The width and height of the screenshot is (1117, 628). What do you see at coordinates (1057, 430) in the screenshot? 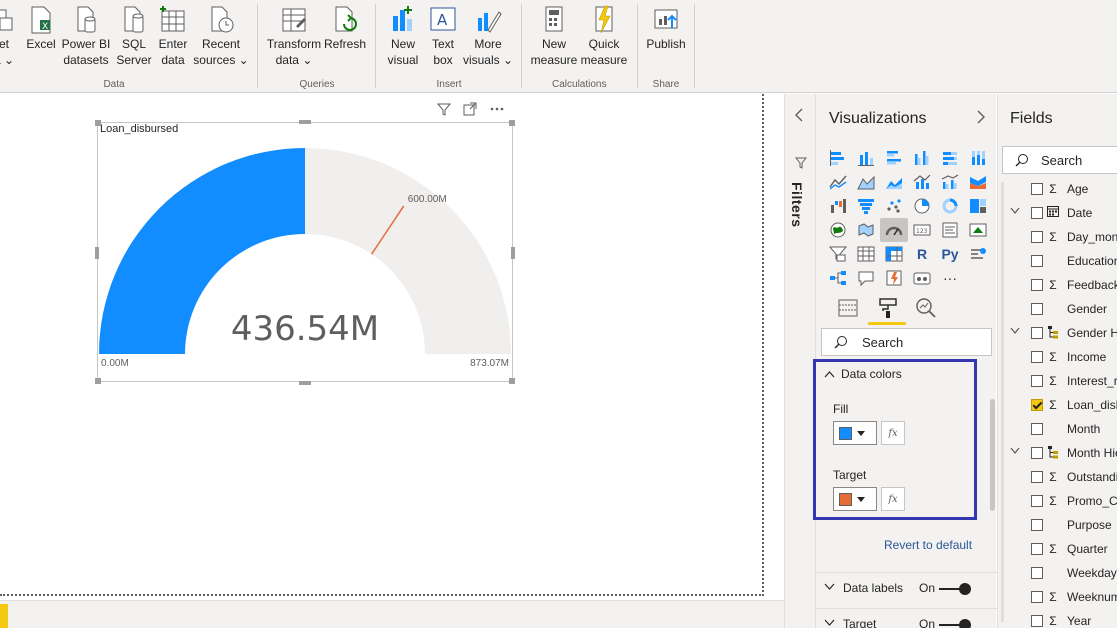
I see `field-row: Month` at bounding box center [1057, 430].